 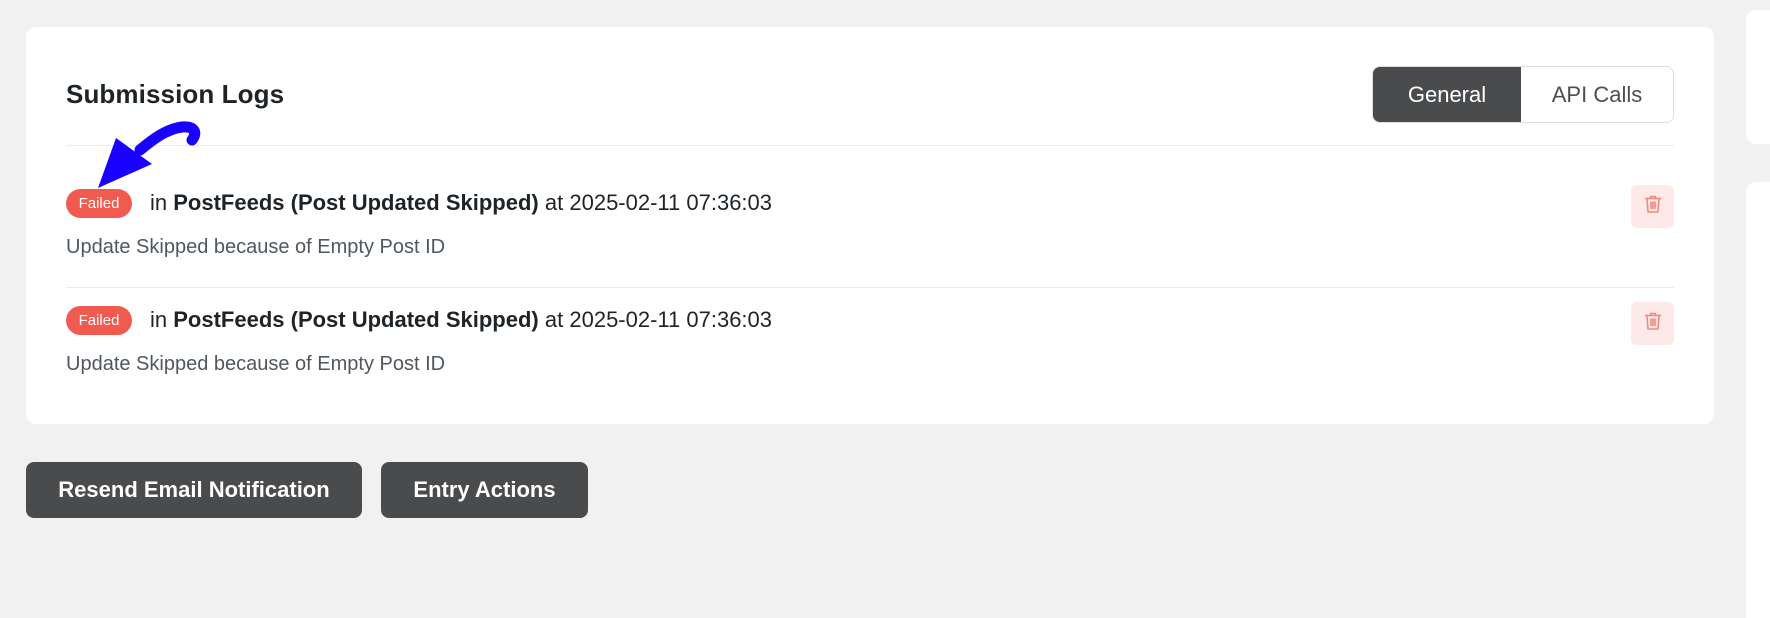 I want to click on tab-api-calls: API Calls, so click(x=1597, y=94).